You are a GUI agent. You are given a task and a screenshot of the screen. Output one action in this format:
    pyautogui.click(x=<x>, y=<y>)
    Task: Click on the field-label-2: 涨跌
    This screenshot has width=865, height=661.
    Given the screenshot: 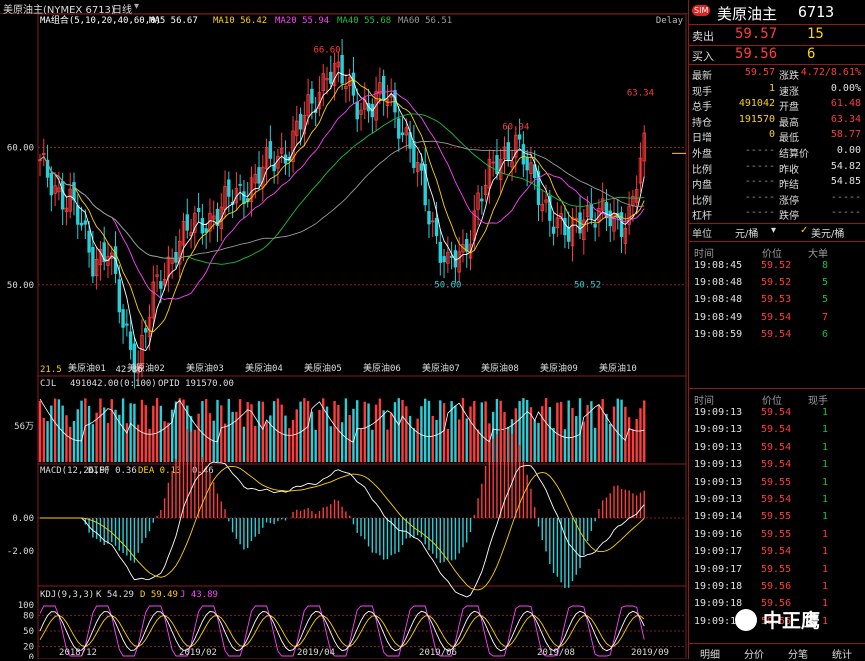 What is the action you would take?
    pyautogui.click(x=789, y=76)
    